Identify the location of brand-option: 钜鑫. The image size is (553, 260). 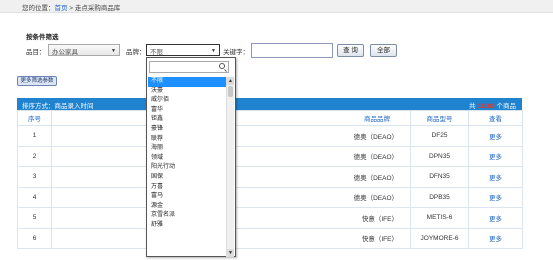
(187, 120).